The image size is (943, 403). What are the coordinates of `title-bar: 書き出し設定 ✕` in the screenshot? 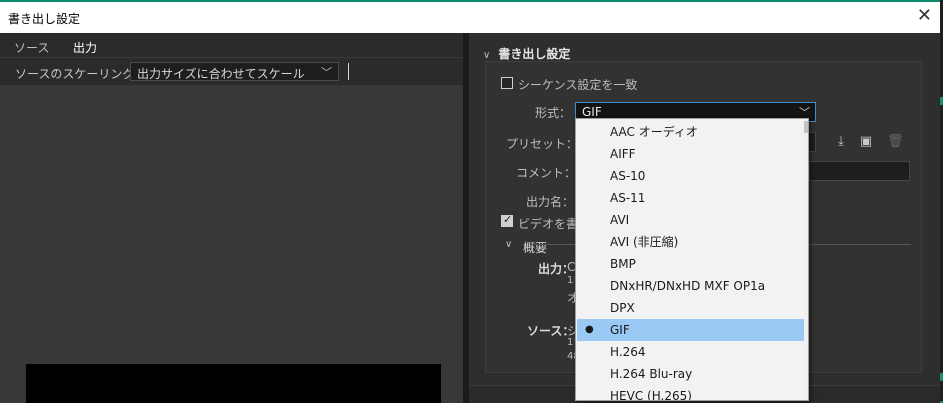 It's located at (470, 17).